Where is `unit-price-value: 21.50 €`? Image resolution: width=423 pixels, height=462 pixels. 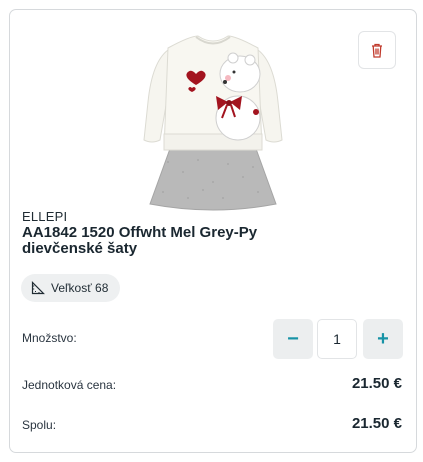 unit-price-value: 21.50 € is located at coordinates (376, 383).